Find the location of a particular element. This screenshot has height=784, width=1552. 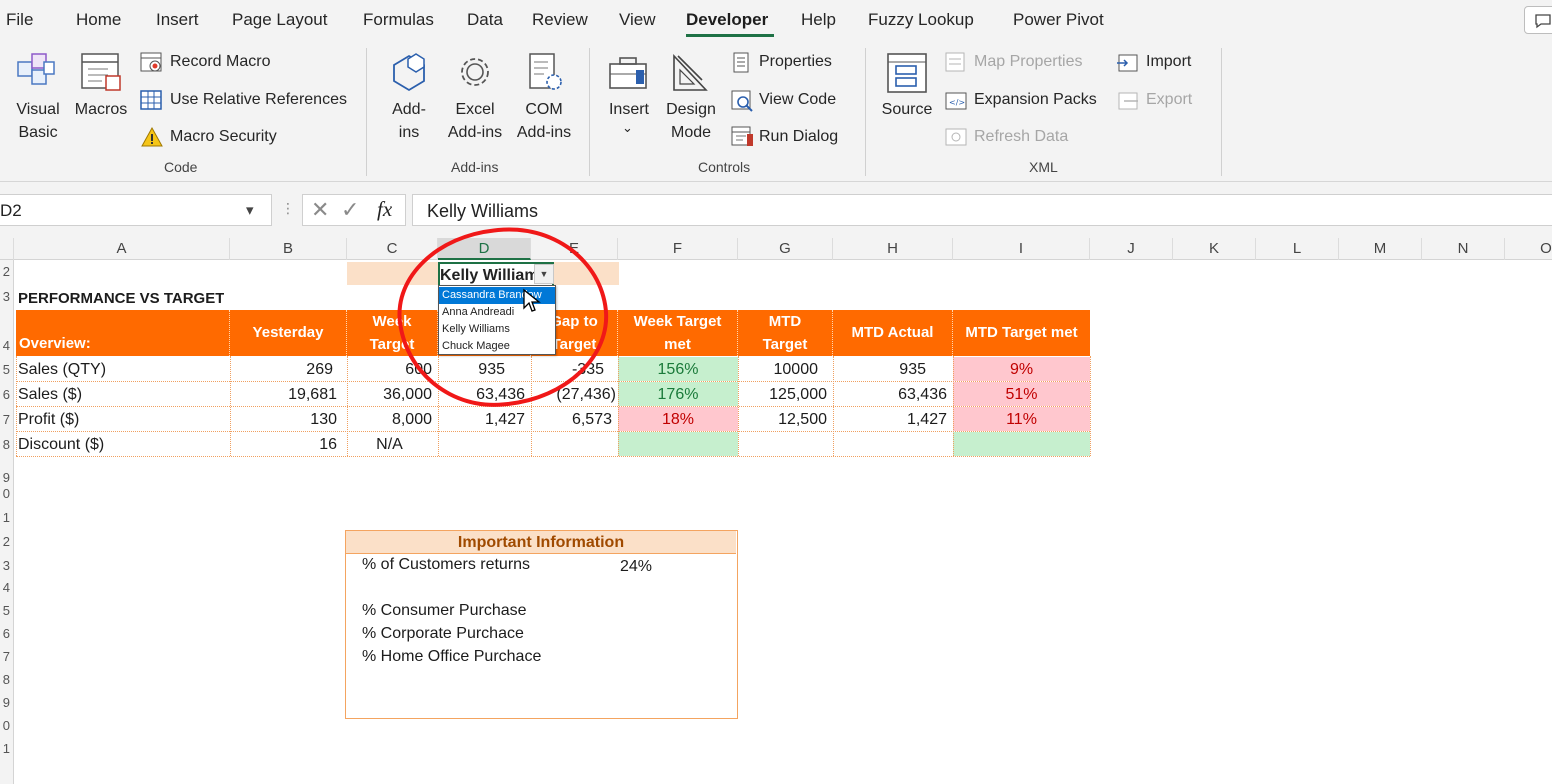

cell-mtd-actual: 935 is located at coordinates (893, 369).